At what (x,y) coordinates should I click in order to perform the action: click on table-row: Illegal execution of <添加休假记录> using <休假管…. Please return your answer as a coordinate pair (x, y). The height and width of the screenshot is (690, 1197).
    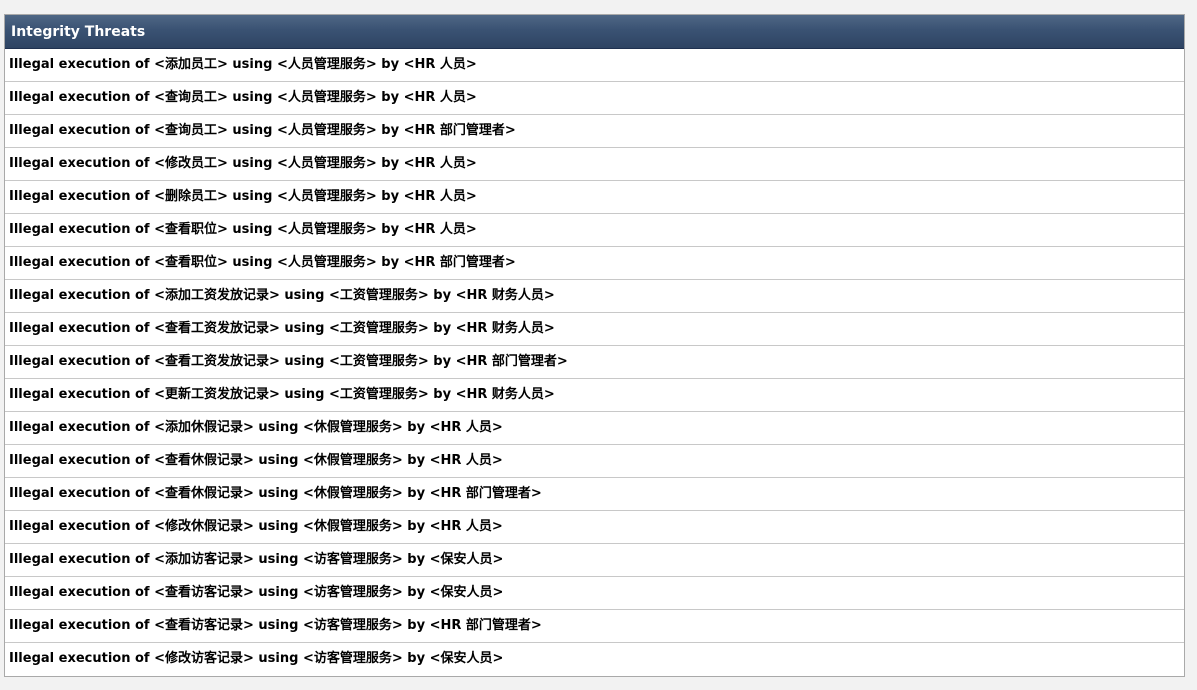
    Looking at the image, I should click on (594, 428).